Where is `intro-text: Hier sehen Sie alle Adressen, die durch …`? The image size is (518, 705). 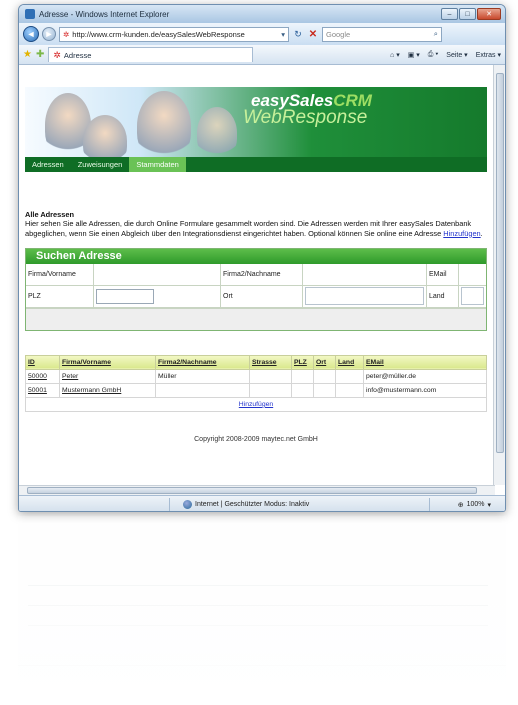
intro-text: Hier sehen Sie alle Adressen, die durch … is located at coordinates (248, 228).